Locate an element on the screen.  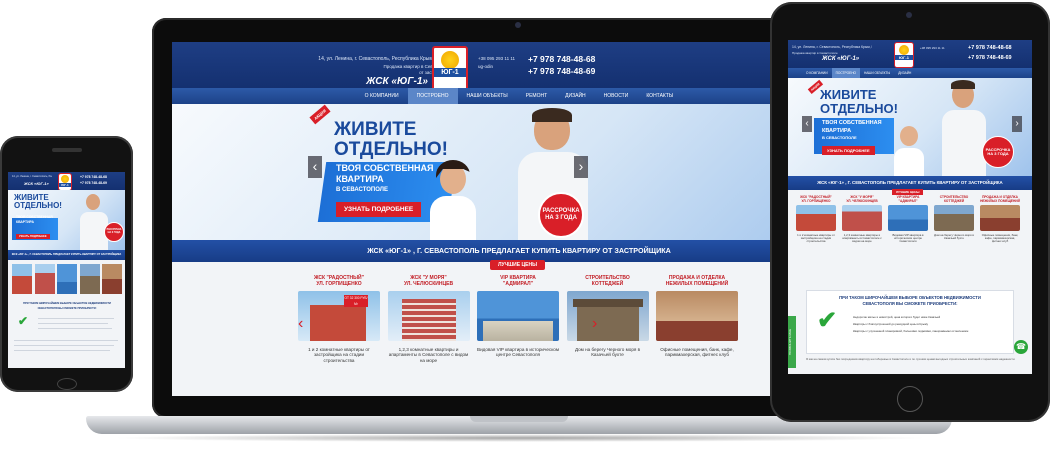
card-subtitle: НЕЖИЛЫХ ПОМЕЩЕНИЙ is located at coordinates (697, 283).